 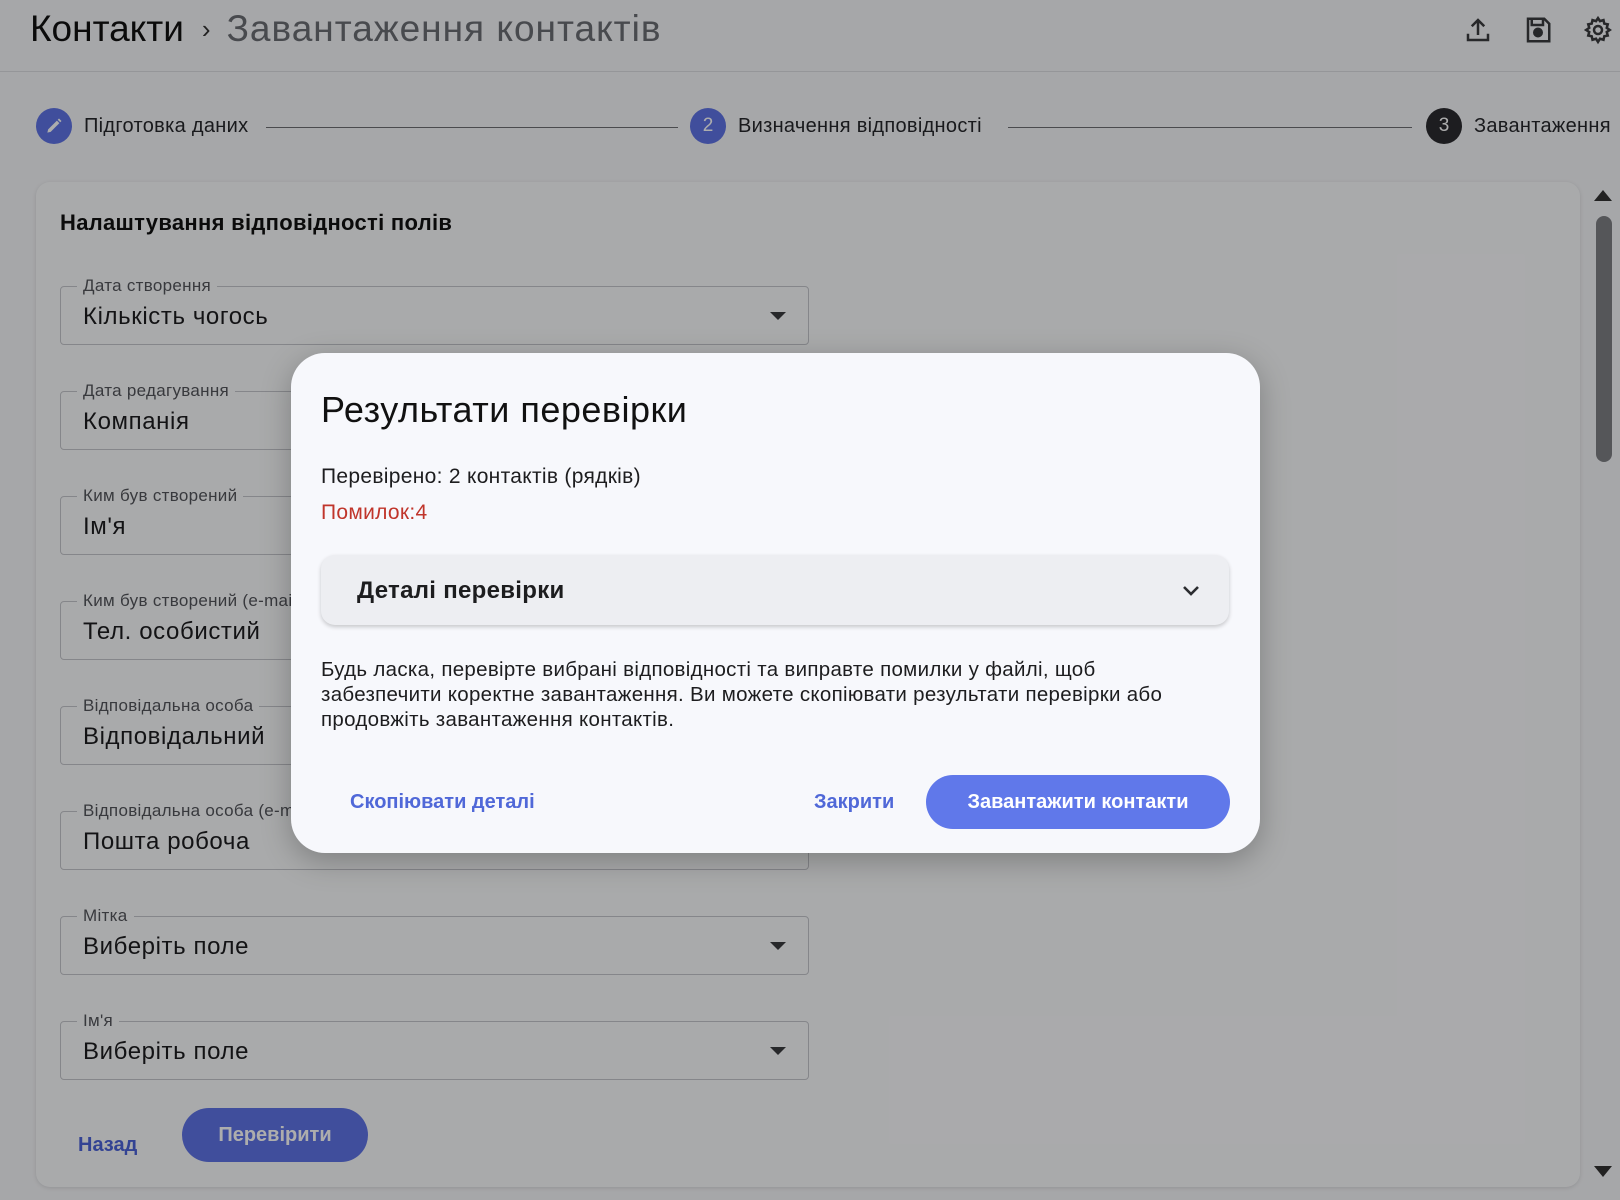 What do you see at coordinates (374, 512) in the screenshot?
I see `error-count-text: Помилок:4` at bounding box center [374, 512].